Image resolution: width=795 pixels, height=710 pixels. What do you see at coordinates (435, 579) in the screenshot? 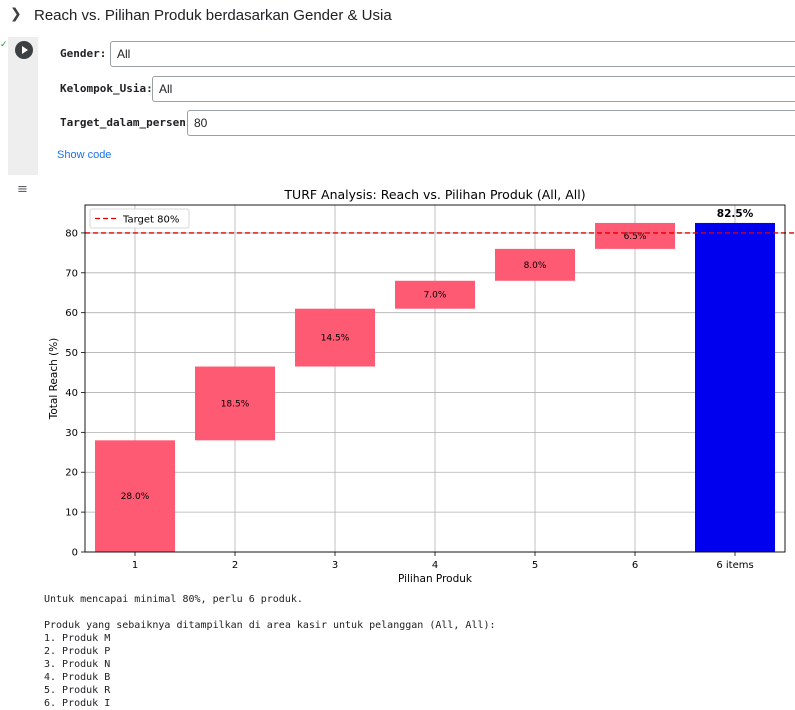
I see `x-axis-label: Pilihan Produk` at bounding box center [435, 579].